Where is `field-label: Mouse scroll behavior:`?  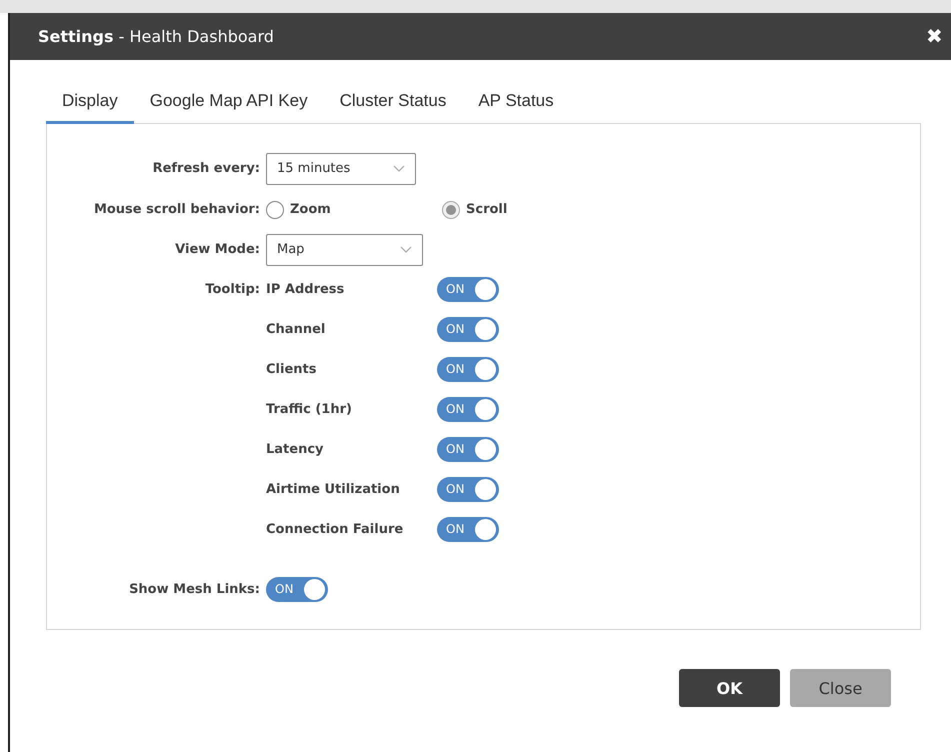 field-label: Mouse scroll behavior: is located at coordinates (176, 209).